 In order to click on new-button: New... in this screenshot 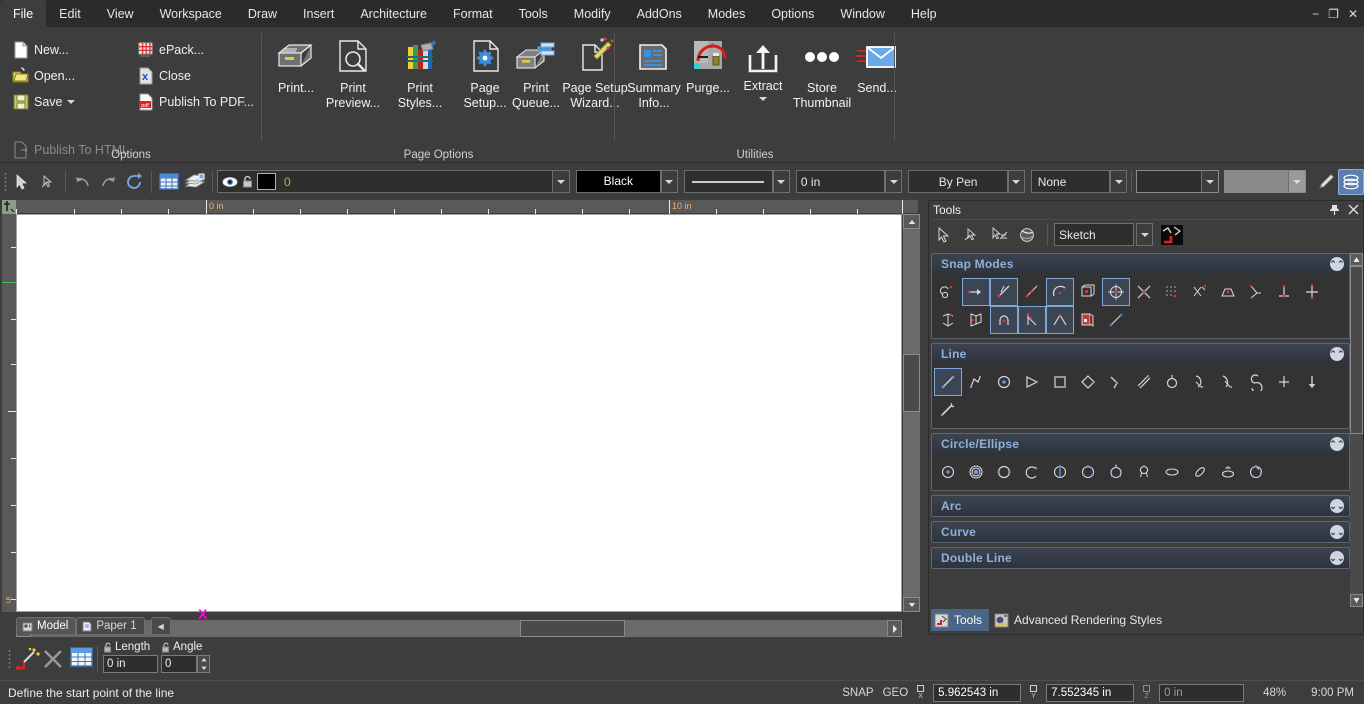, I will do `click(40, 50)`.